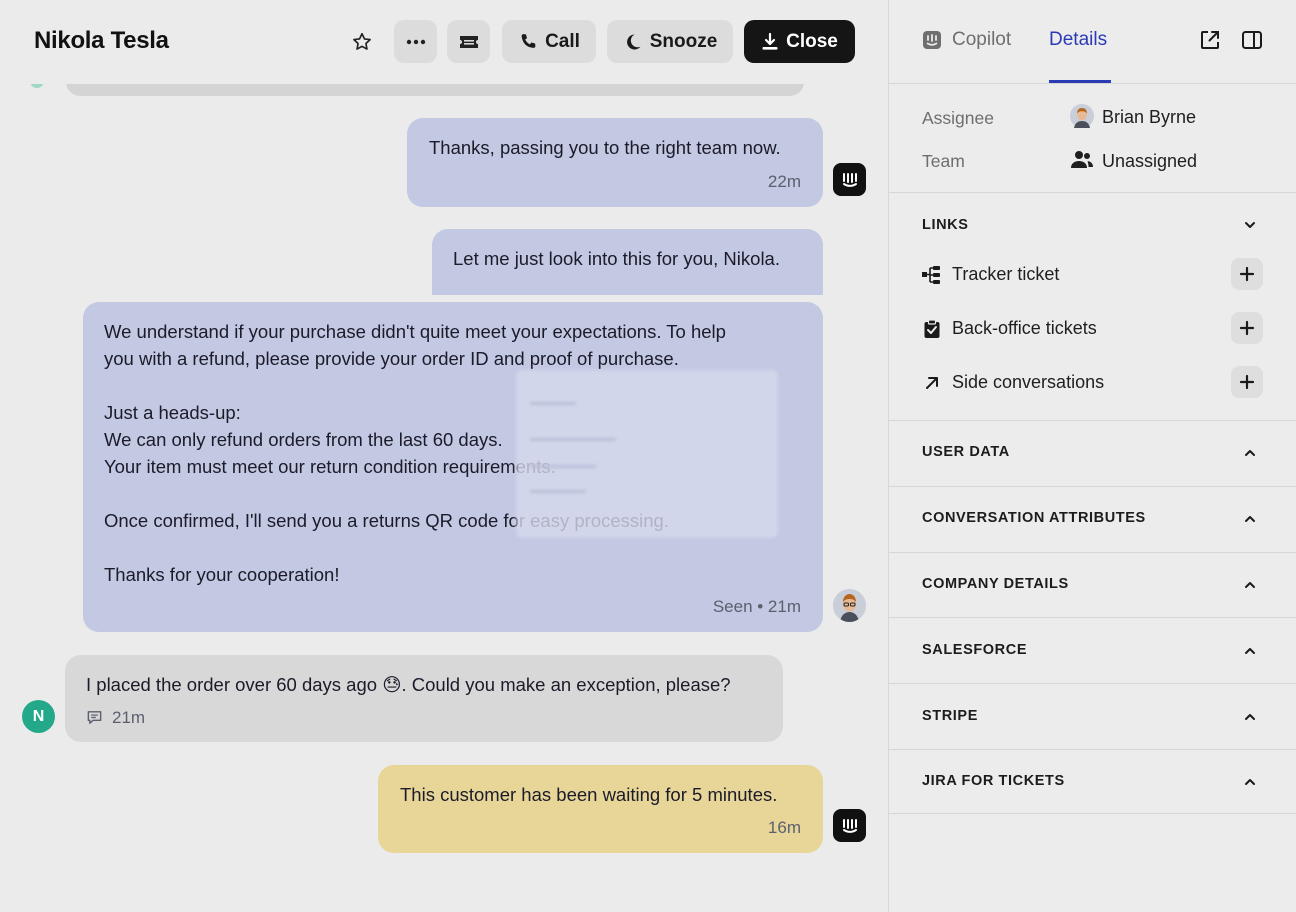  What do you see at coordinates (958, 118) in the screenshot?
I see `assignee-label: Assignee` at bounding box center [958, 118].